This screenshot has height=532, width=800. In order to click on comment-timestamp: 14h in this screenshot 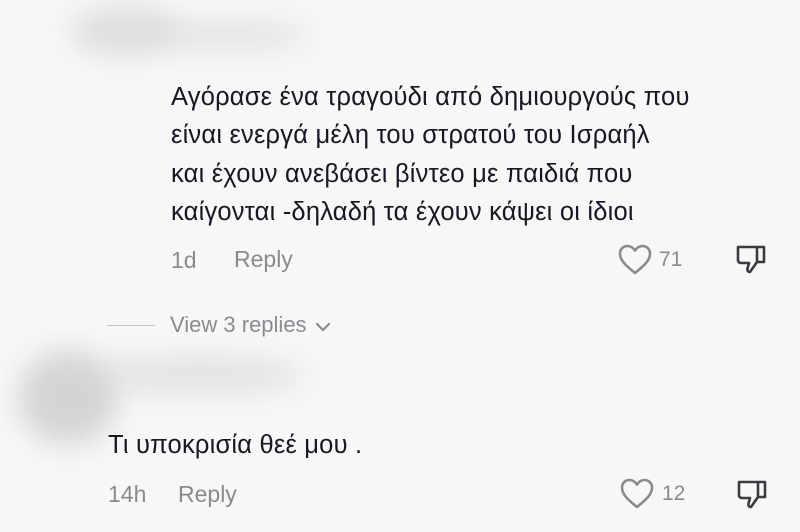, I will do `click(127, 494)`.